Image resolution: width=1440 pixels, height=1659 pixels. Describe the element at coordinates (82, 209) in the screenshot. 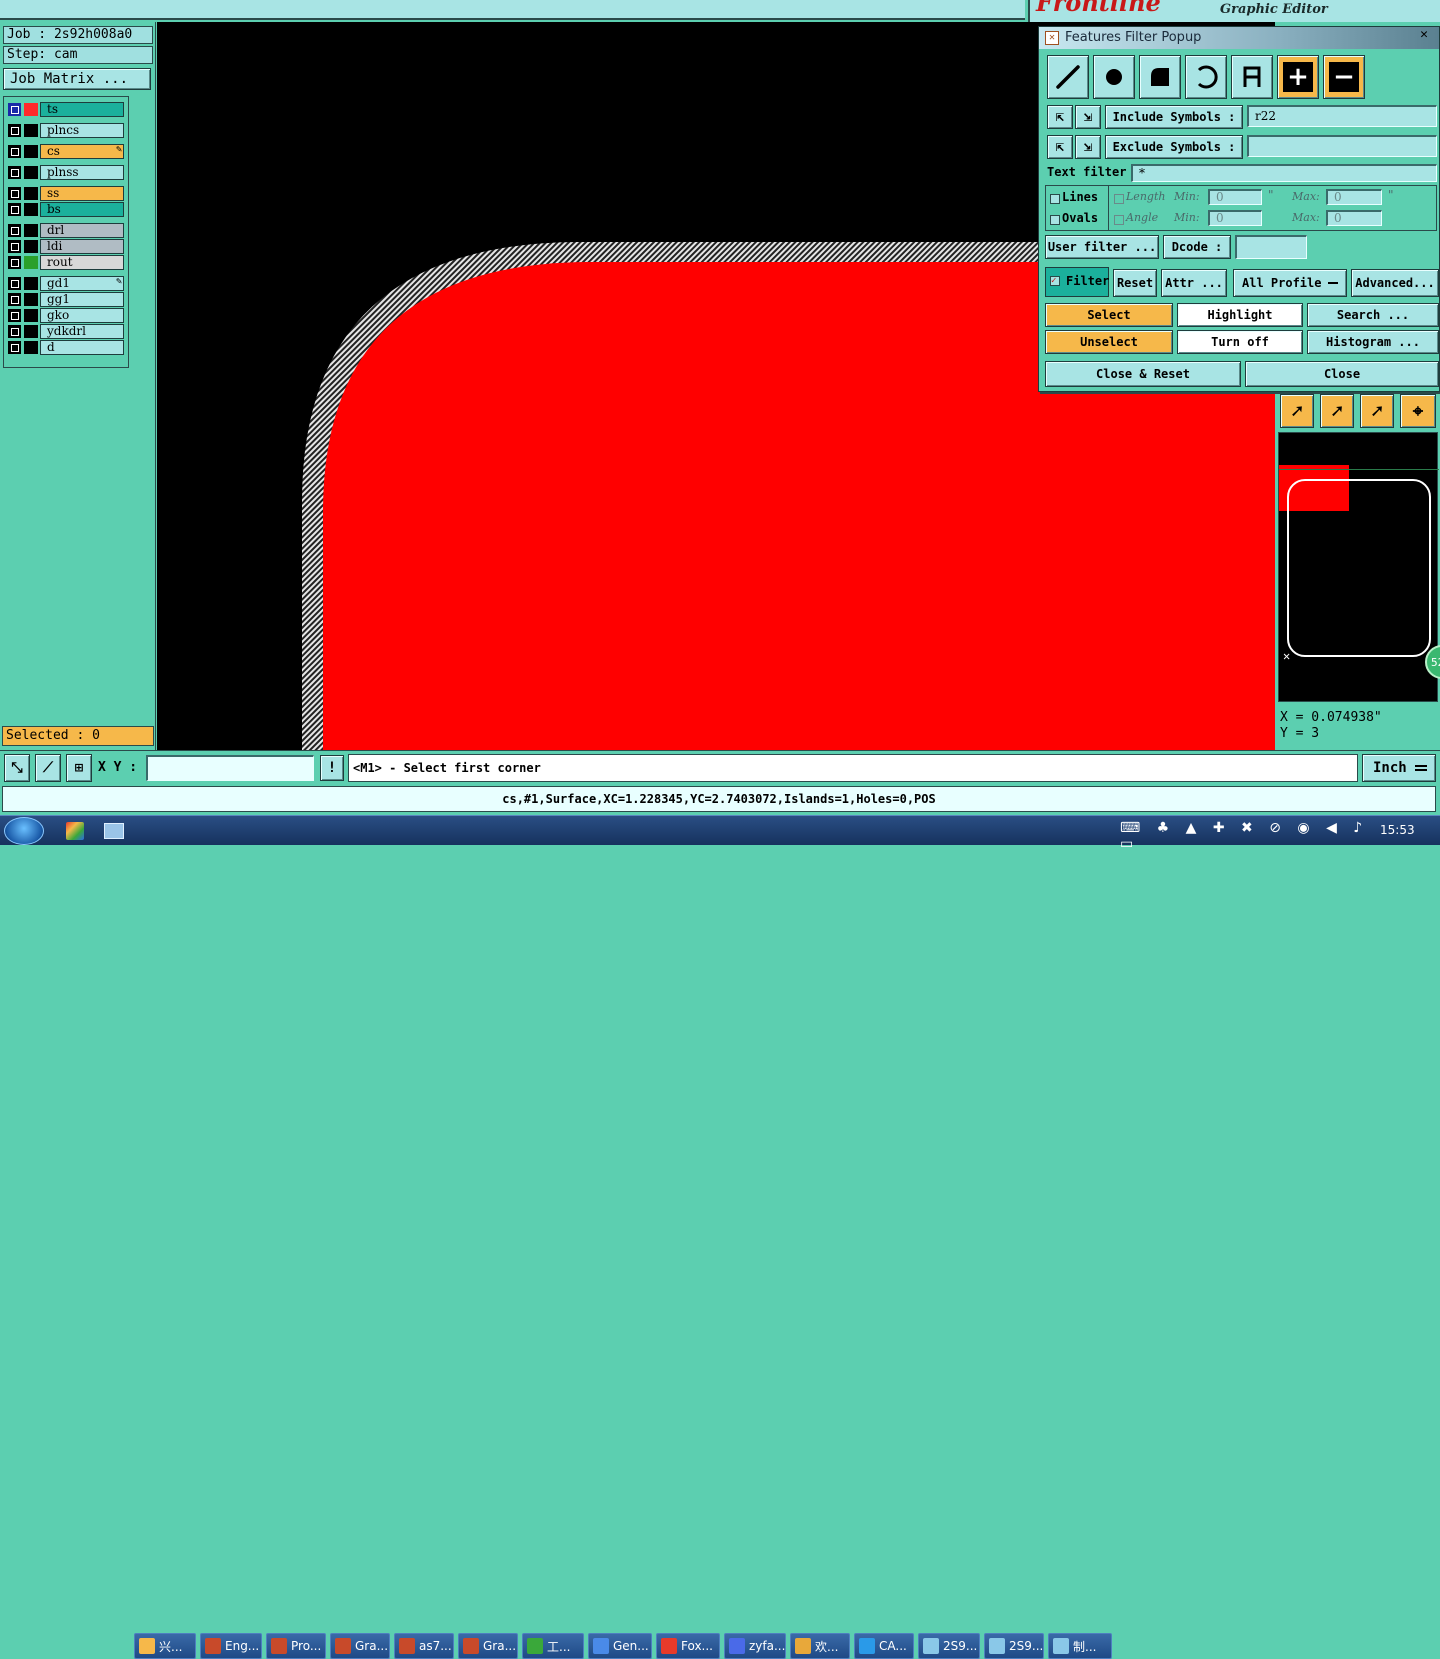

I see `layer-name: bs` at that location.